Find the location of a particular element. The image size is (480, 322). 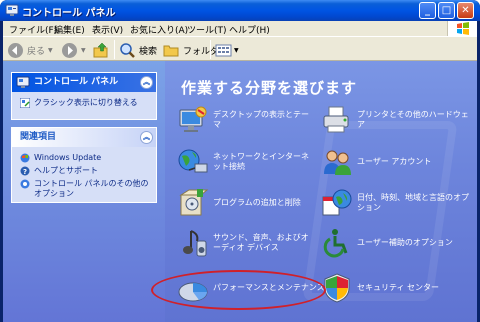

back-dropdown-icon: ▼ is located at coordinates (50, 50).